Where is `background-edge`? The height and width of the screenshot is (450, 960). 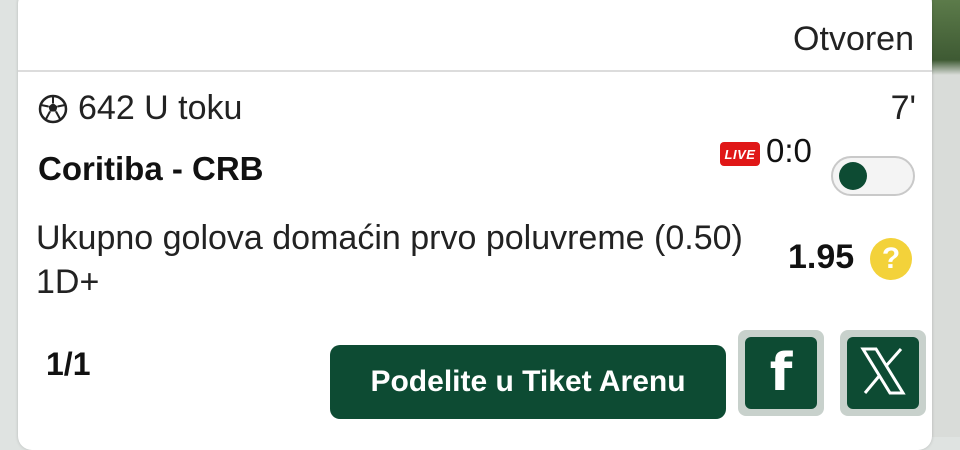 background-edge is located at coordinates (946, 218).